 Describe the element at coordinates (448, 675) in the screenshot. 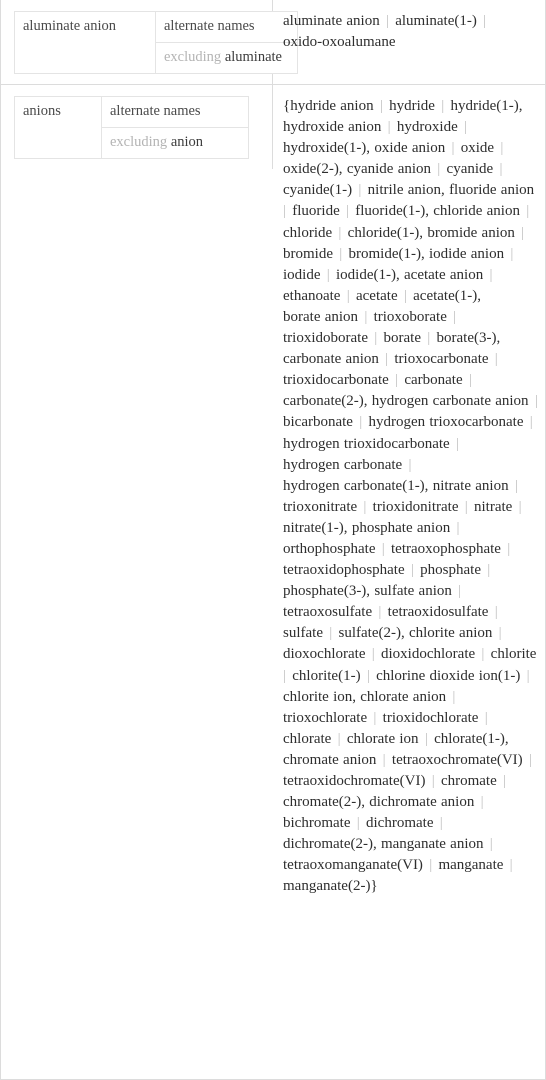

I see `result-item: chlorine dioxide ion(1-)` at that location.